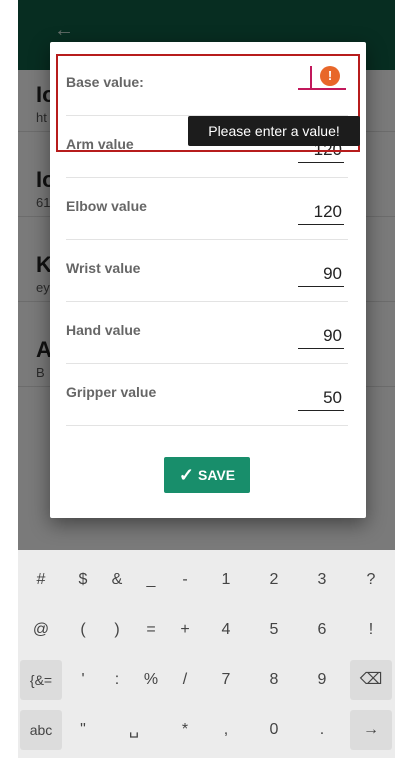  What do you see at coordinates (83, 630) in the screenshot?
I see `key-open-paren: (` at bounding box center [83, 630].